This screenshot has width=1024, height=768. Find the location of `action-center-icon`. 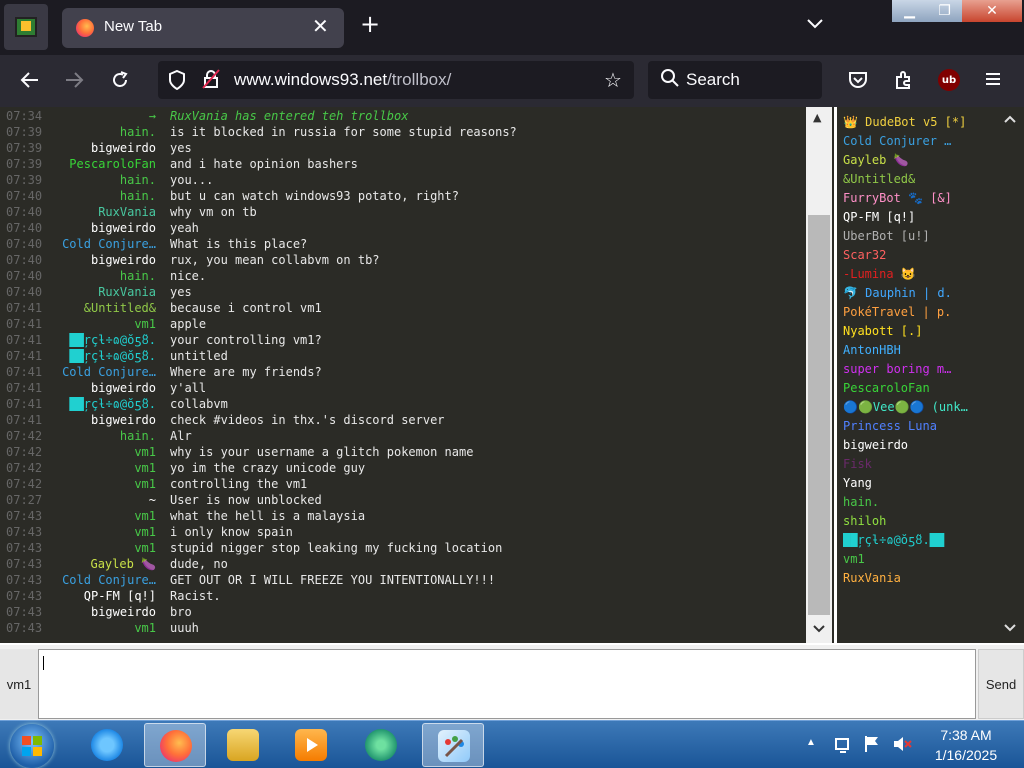

action-center-icon is located at coordinates (843, 746).